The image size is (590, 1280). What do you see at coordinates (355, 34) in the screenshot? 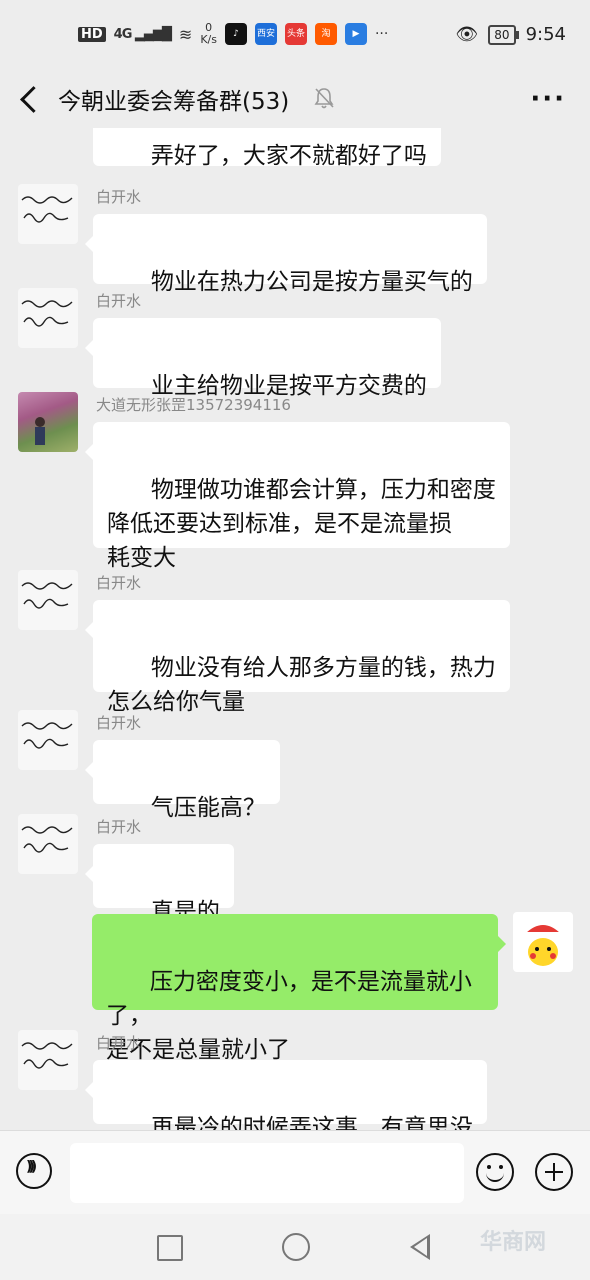
I see `video-app-icon: ▶` at bounding box center [355, 34].